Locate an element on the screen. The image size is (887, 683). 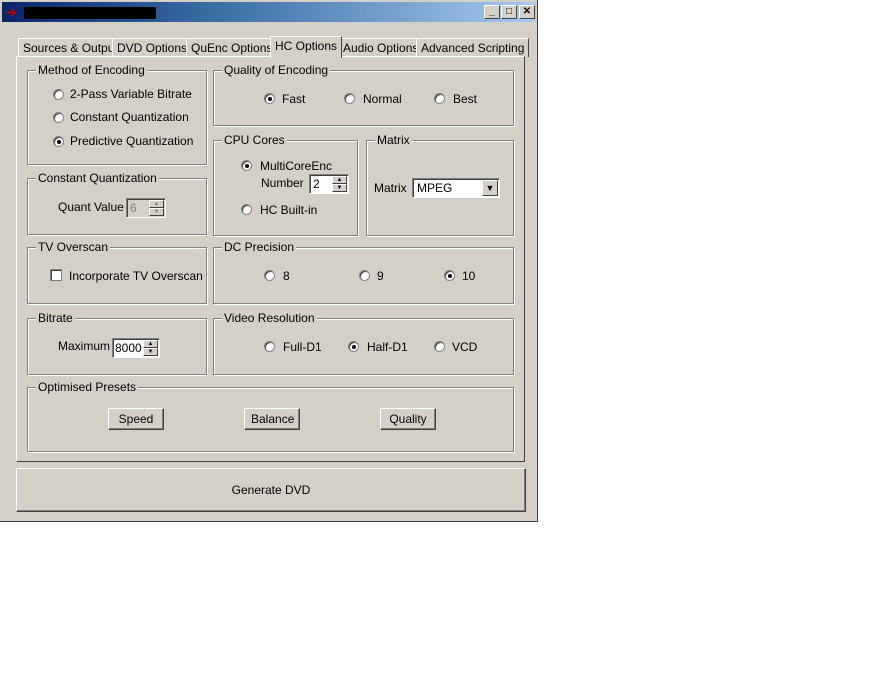
incorporate-overscan-checkbox is located at coordinates (56, 275).